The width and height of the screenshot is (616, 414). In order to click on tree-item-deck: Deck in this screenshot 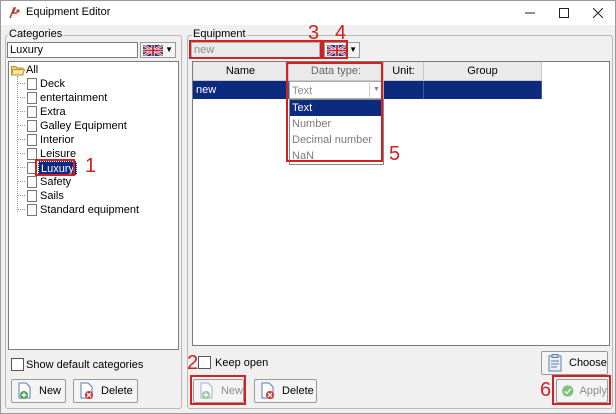, I will do `click(52, 84)`.